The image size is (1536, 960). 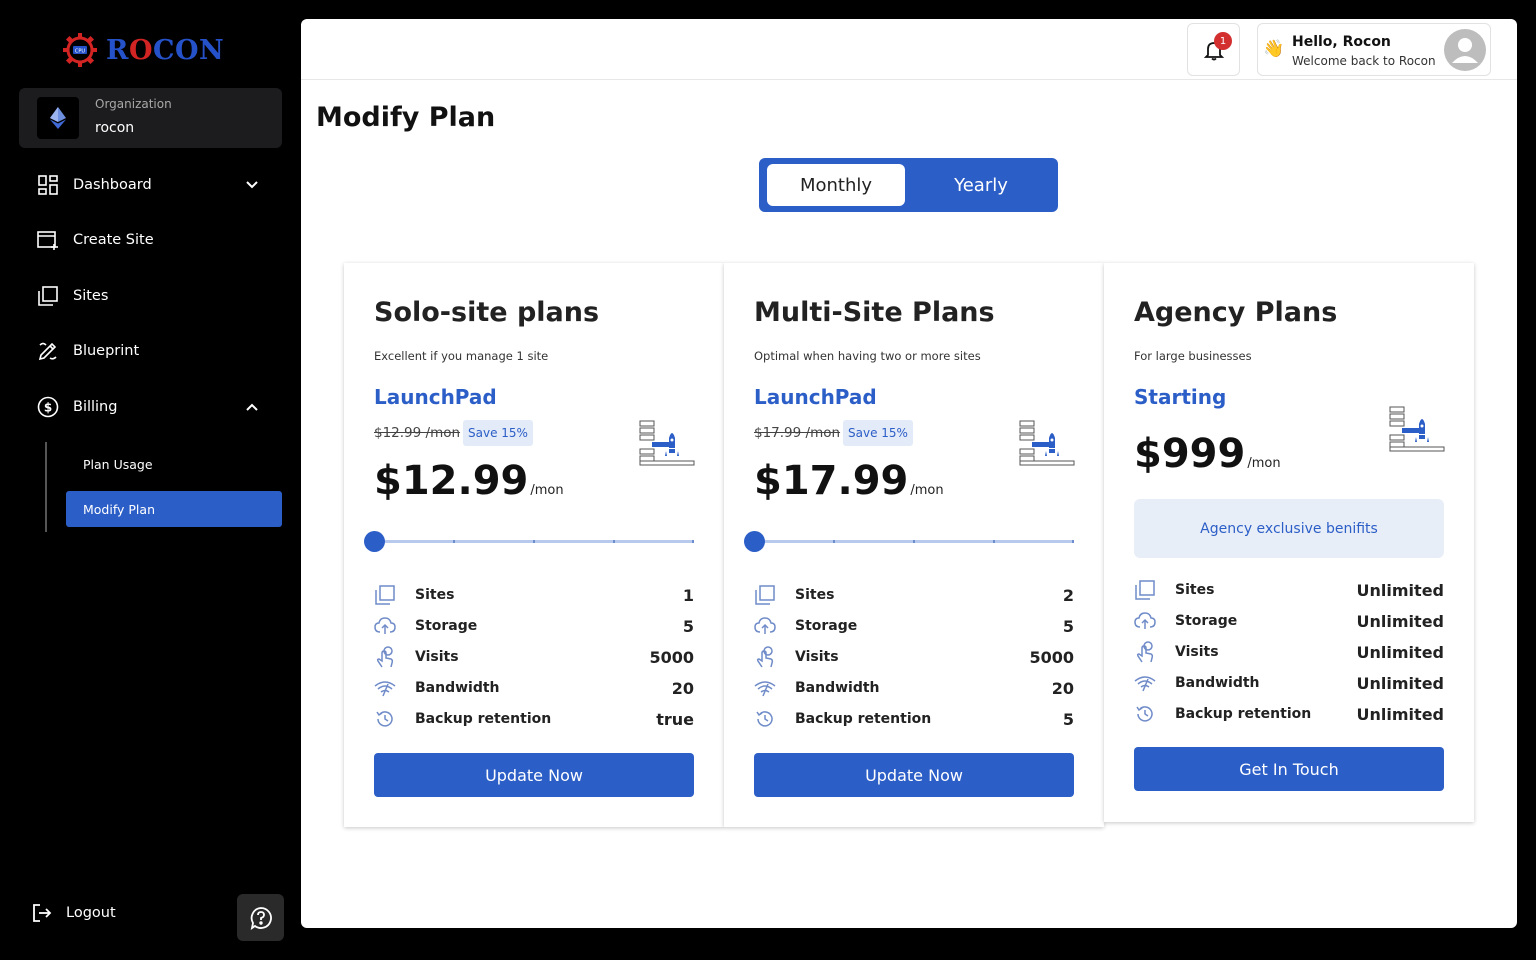 What do you see at coordinates (867, 356) in the screenshot?
I see `plan-description: Optimal when having two or more sites` at bounding box center [867, 356].